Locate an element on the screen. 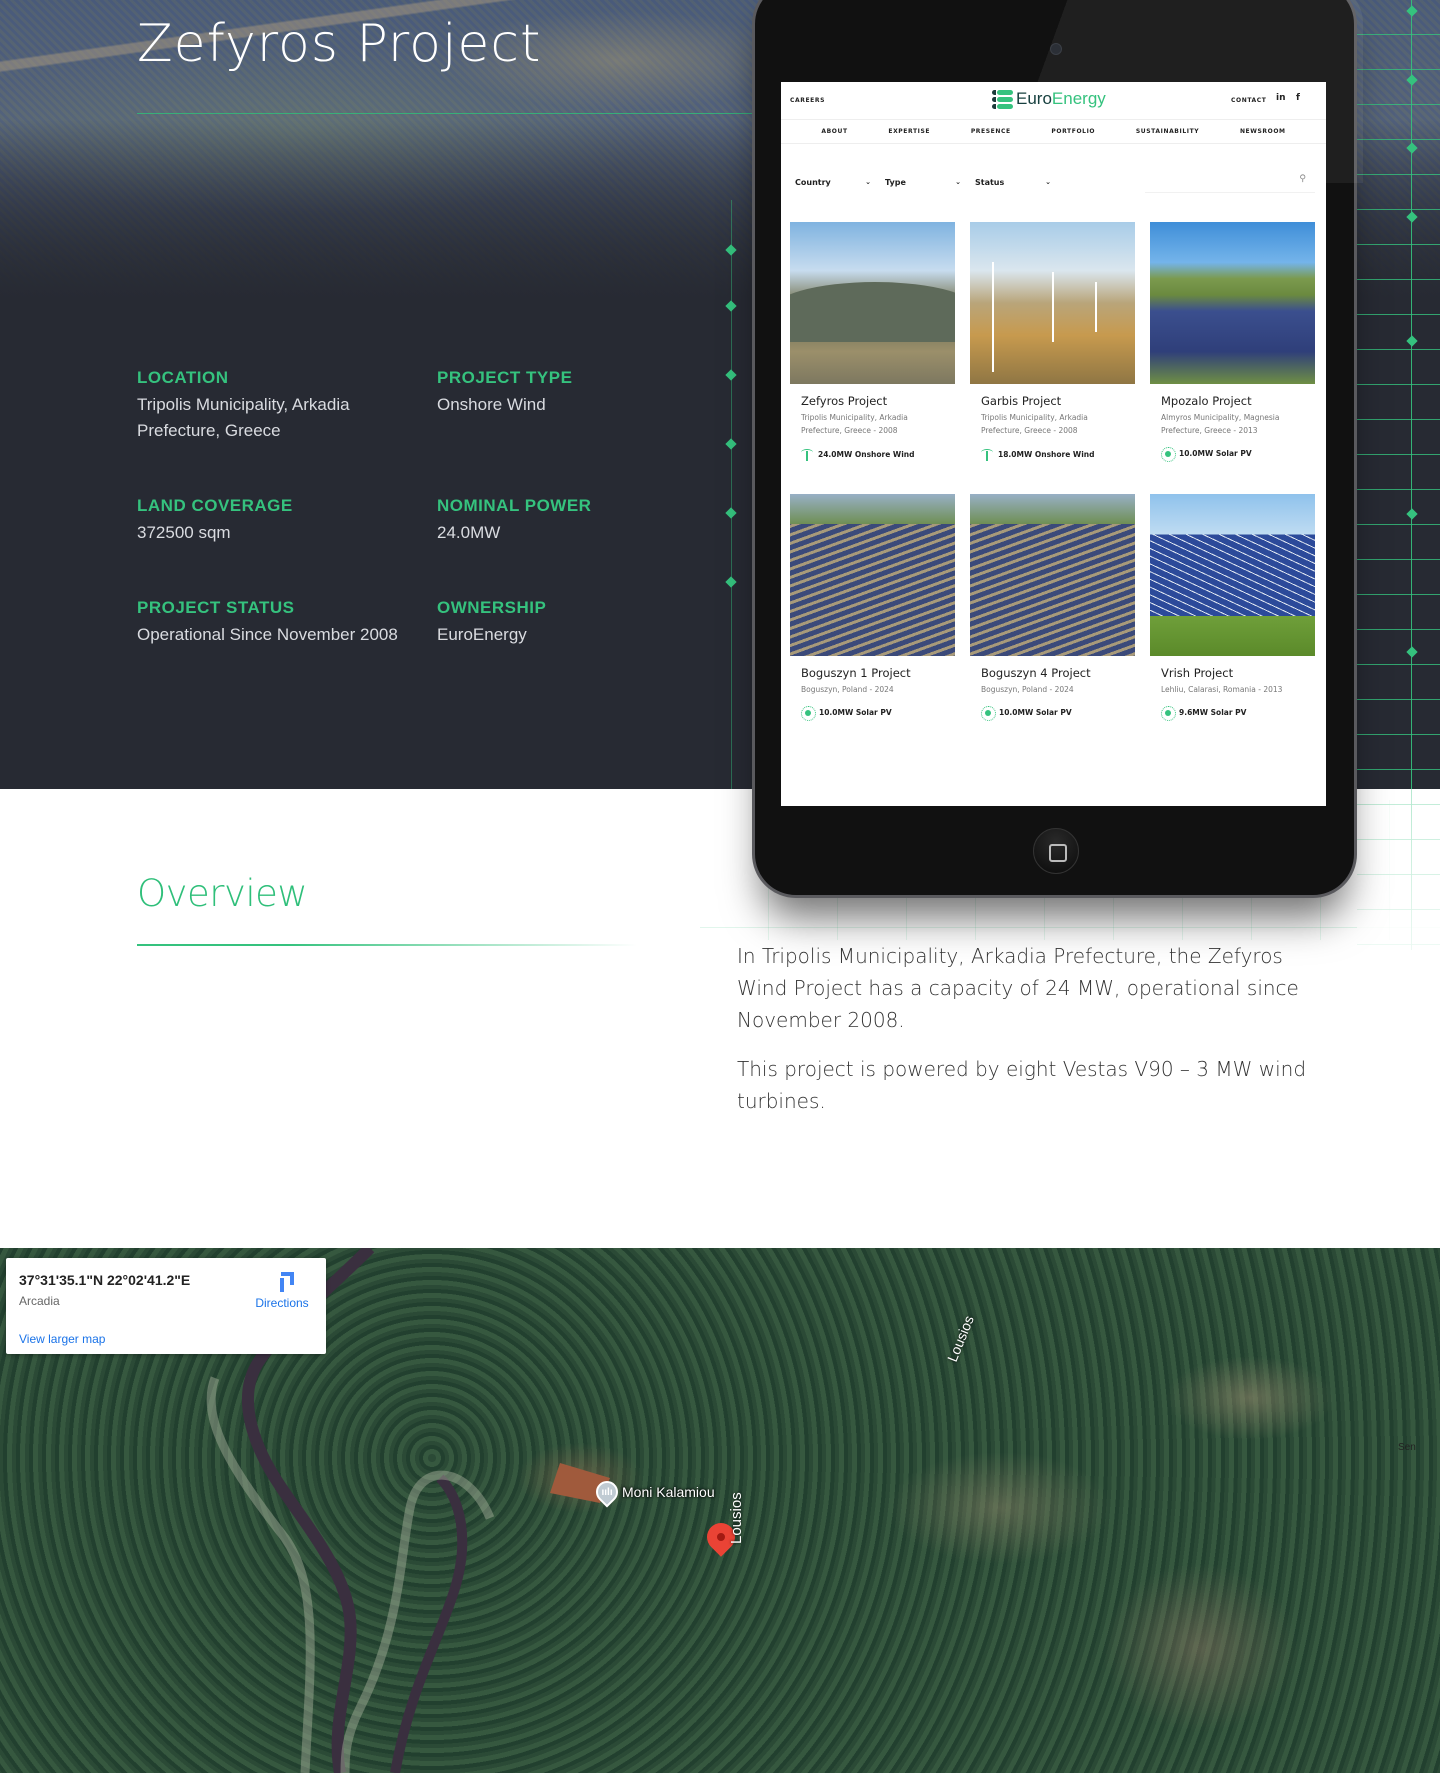 The image size is (1440, 1773). directions-button: Directions is located at coordinates (282, 1290).